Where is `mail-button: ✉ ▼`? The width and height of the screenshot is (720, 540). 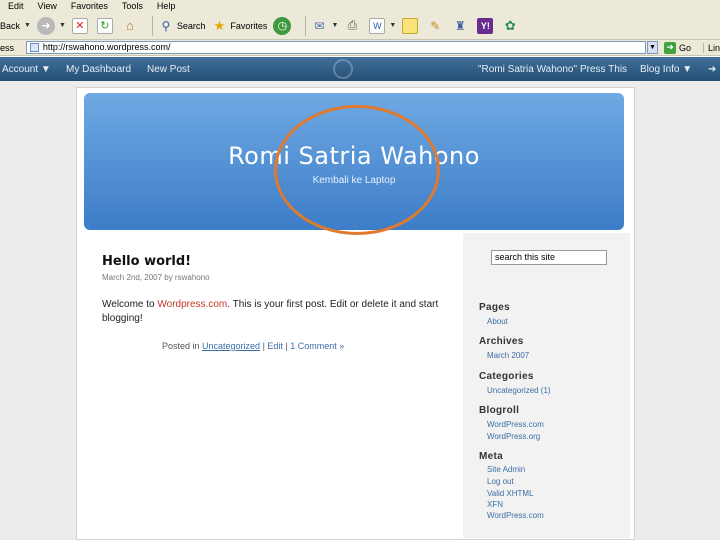 mail-button: ✉ ▼ is located at coordinates (324, 26).